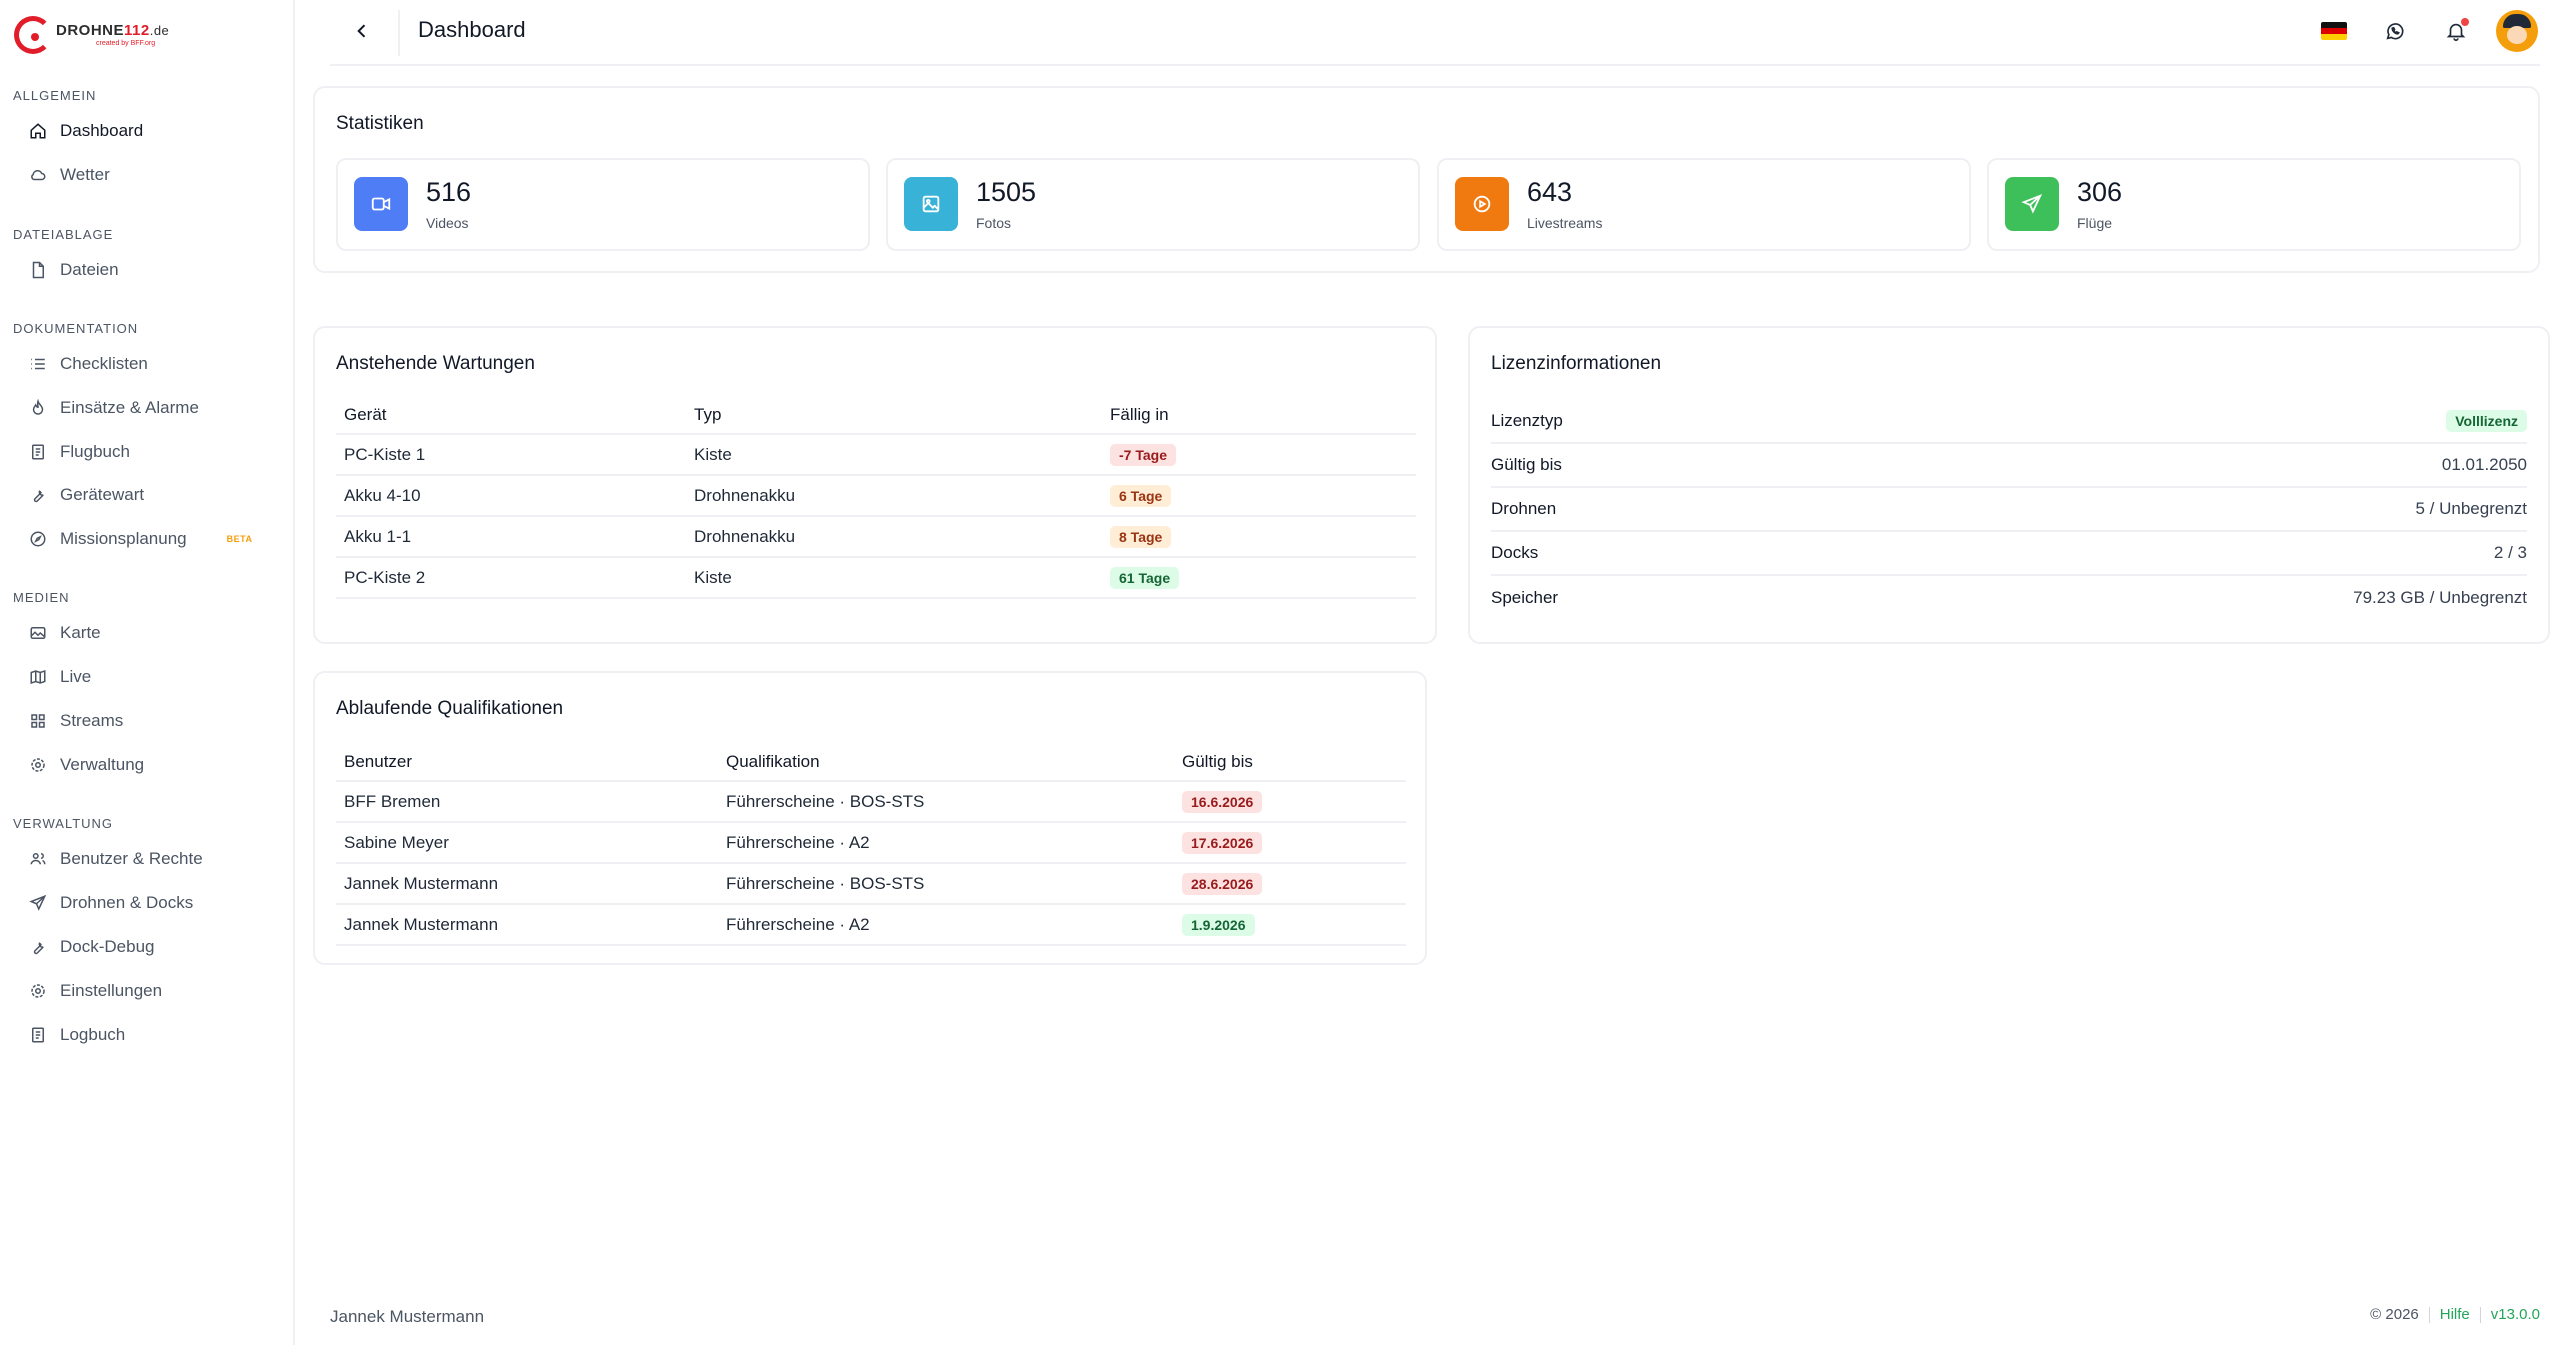 The height and width of the screenshot is (1345, 2553). I want to click on license-type-badge: Volllizenz, so click(2486, 421).